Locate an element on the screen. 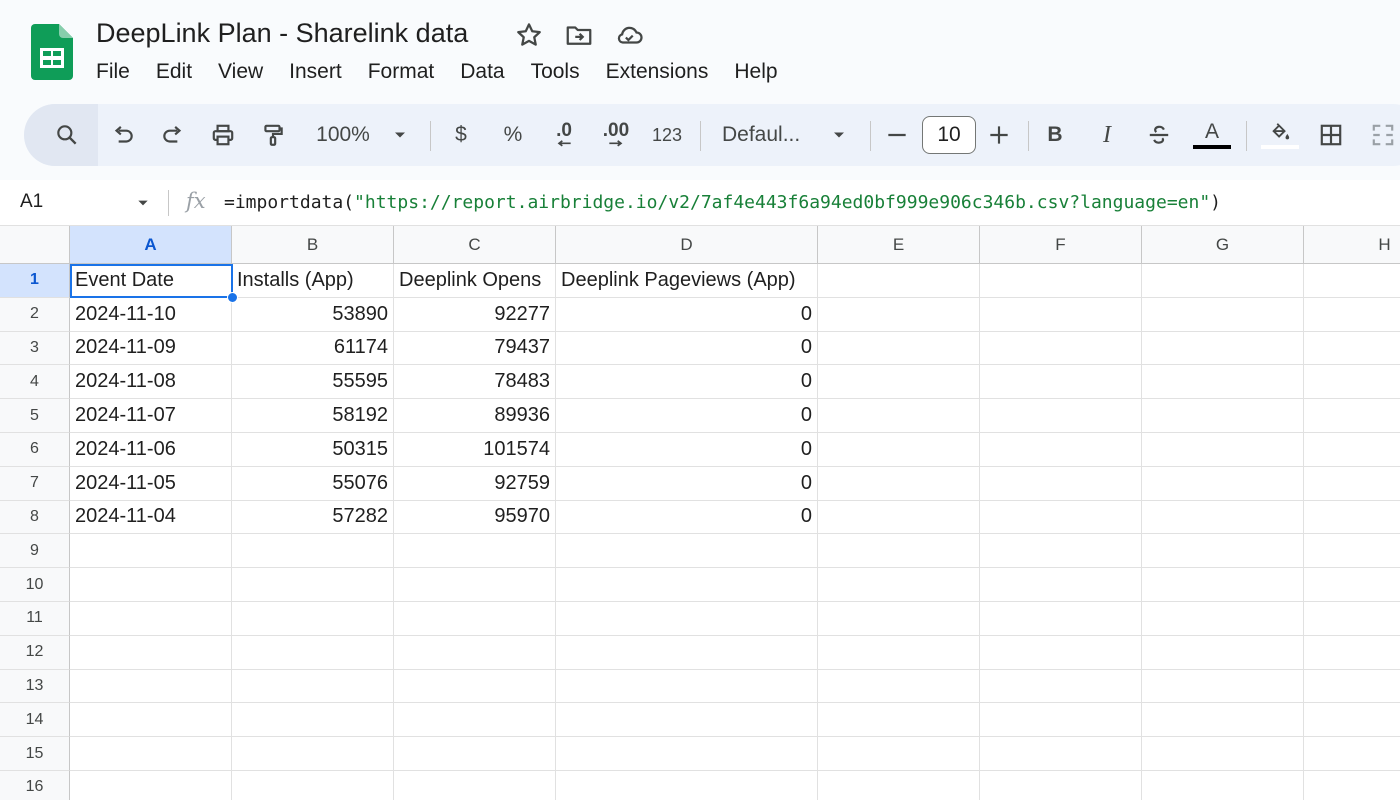 The height and width of the screenshot is (800, 1400). cell-c5: 89936 is located at coordinates (475, 416).